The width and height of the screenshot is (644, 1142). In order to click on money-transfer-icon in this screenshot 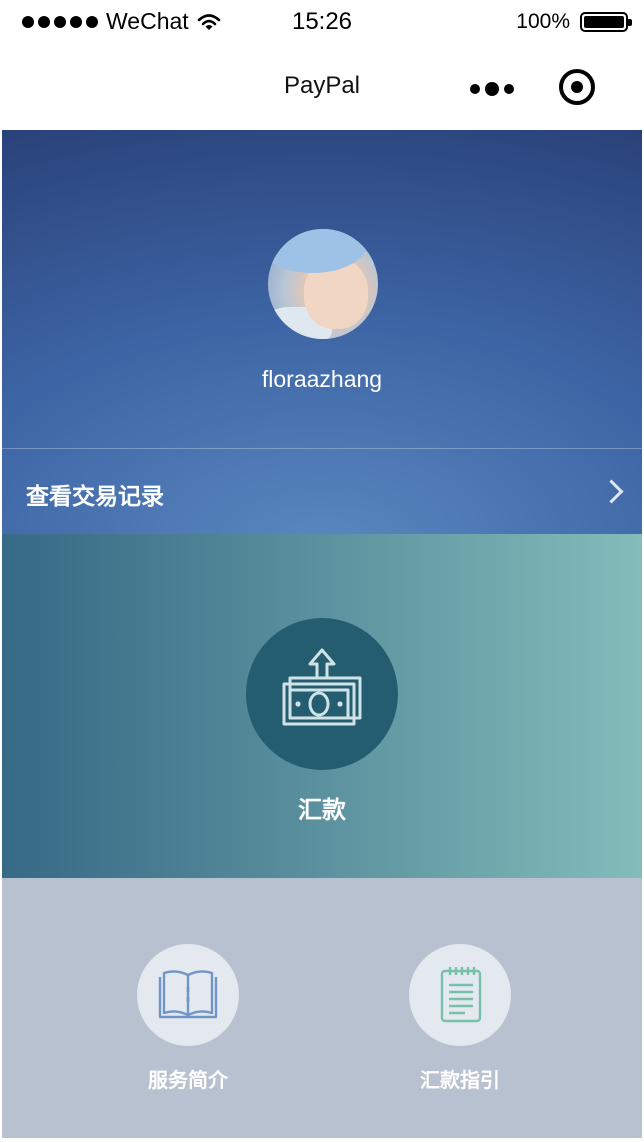, I will do `click(322, 687)`.